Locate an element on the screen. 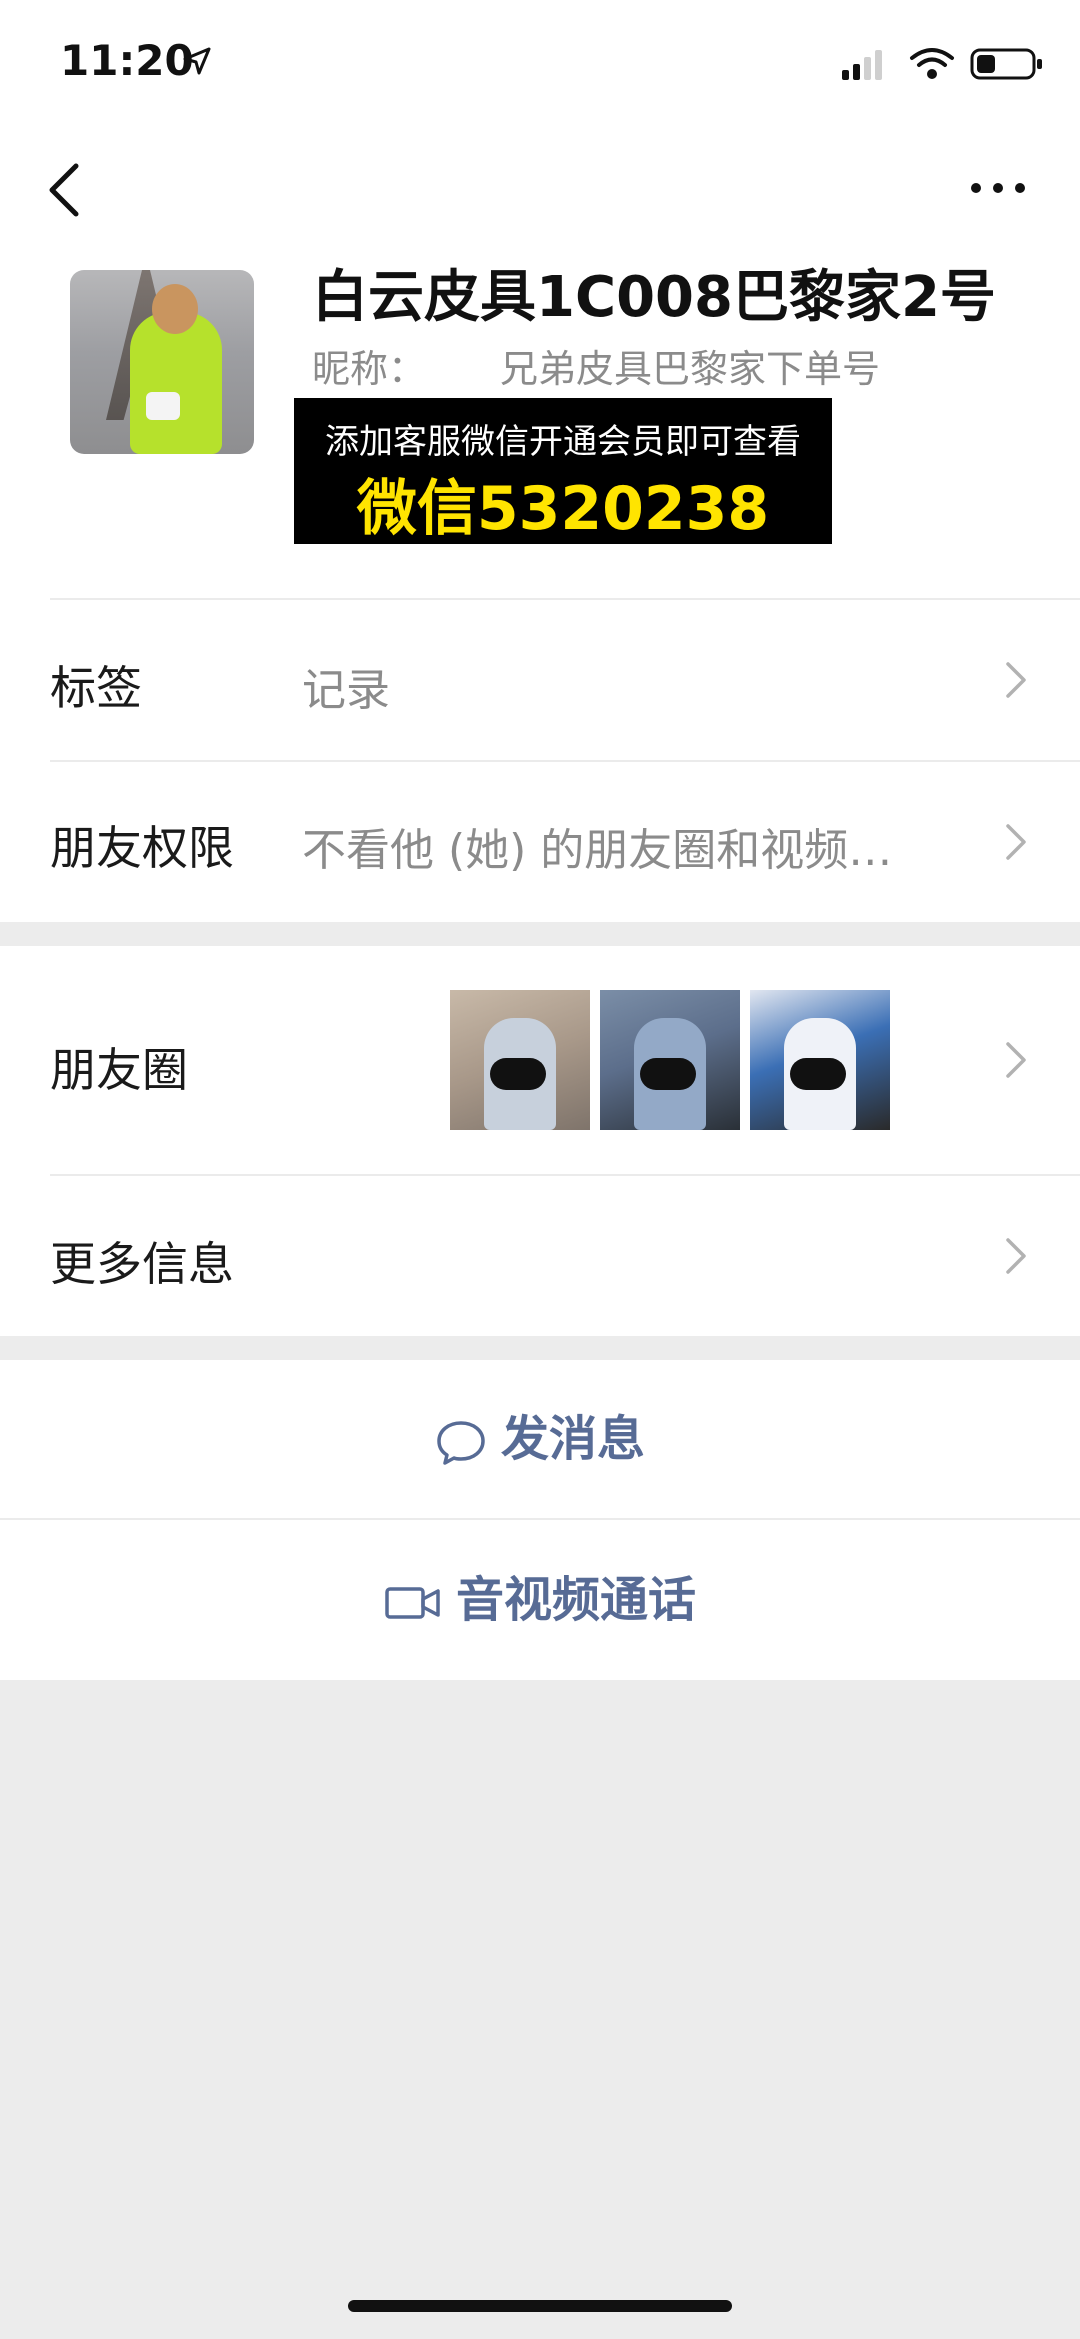 This screenshot has height=2339, width=1080. status-time: 11:20 is located at coordinates (127, 60).